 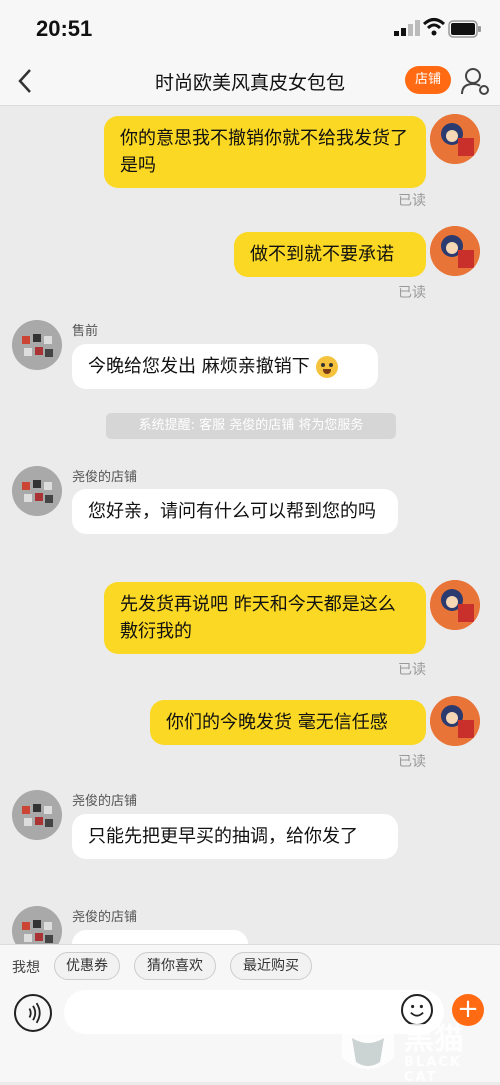 What do you see at coordinates (434, 1039) in the screenshot?
I see `watermark-text: 黑猫` at bounding box center [434, 1039].